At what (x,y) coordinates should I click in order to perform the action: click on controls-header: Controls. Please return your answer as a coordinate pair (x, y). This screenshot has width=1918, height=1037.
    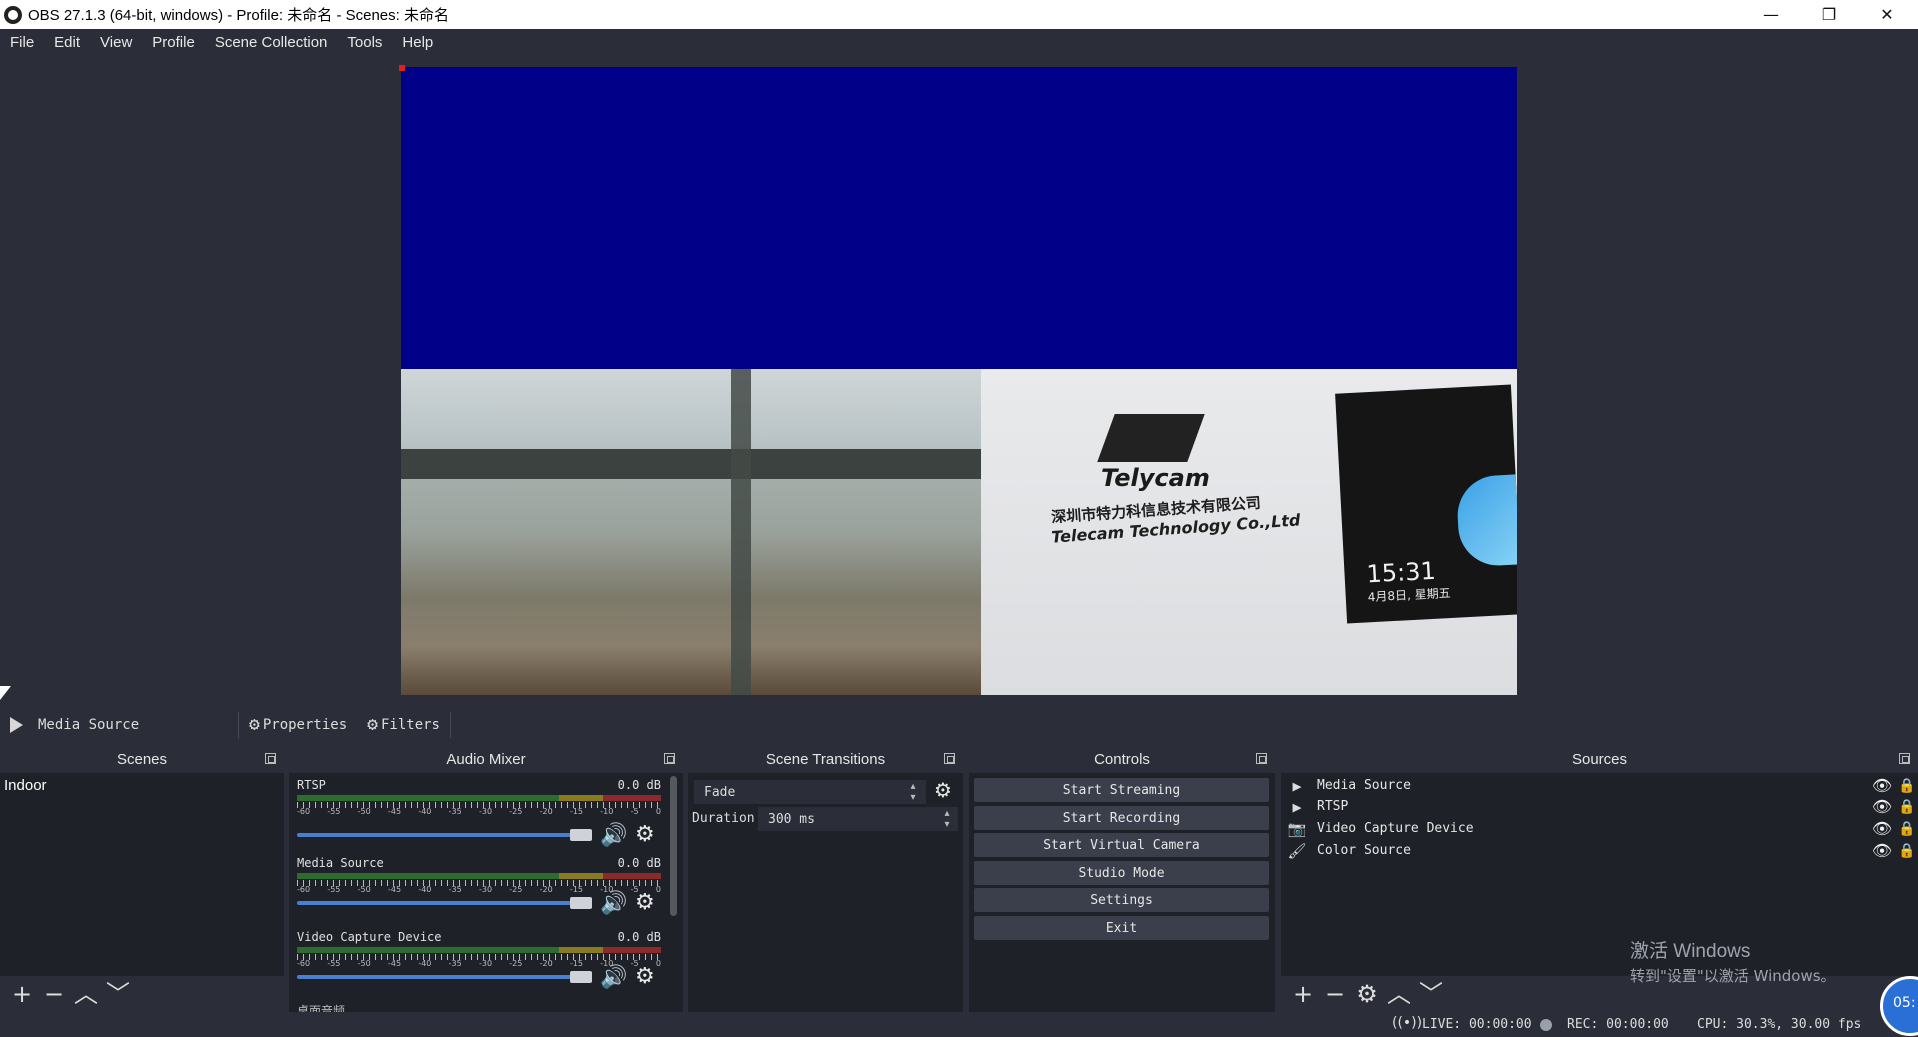
    Looking at the image, I should click on (1122, 759).